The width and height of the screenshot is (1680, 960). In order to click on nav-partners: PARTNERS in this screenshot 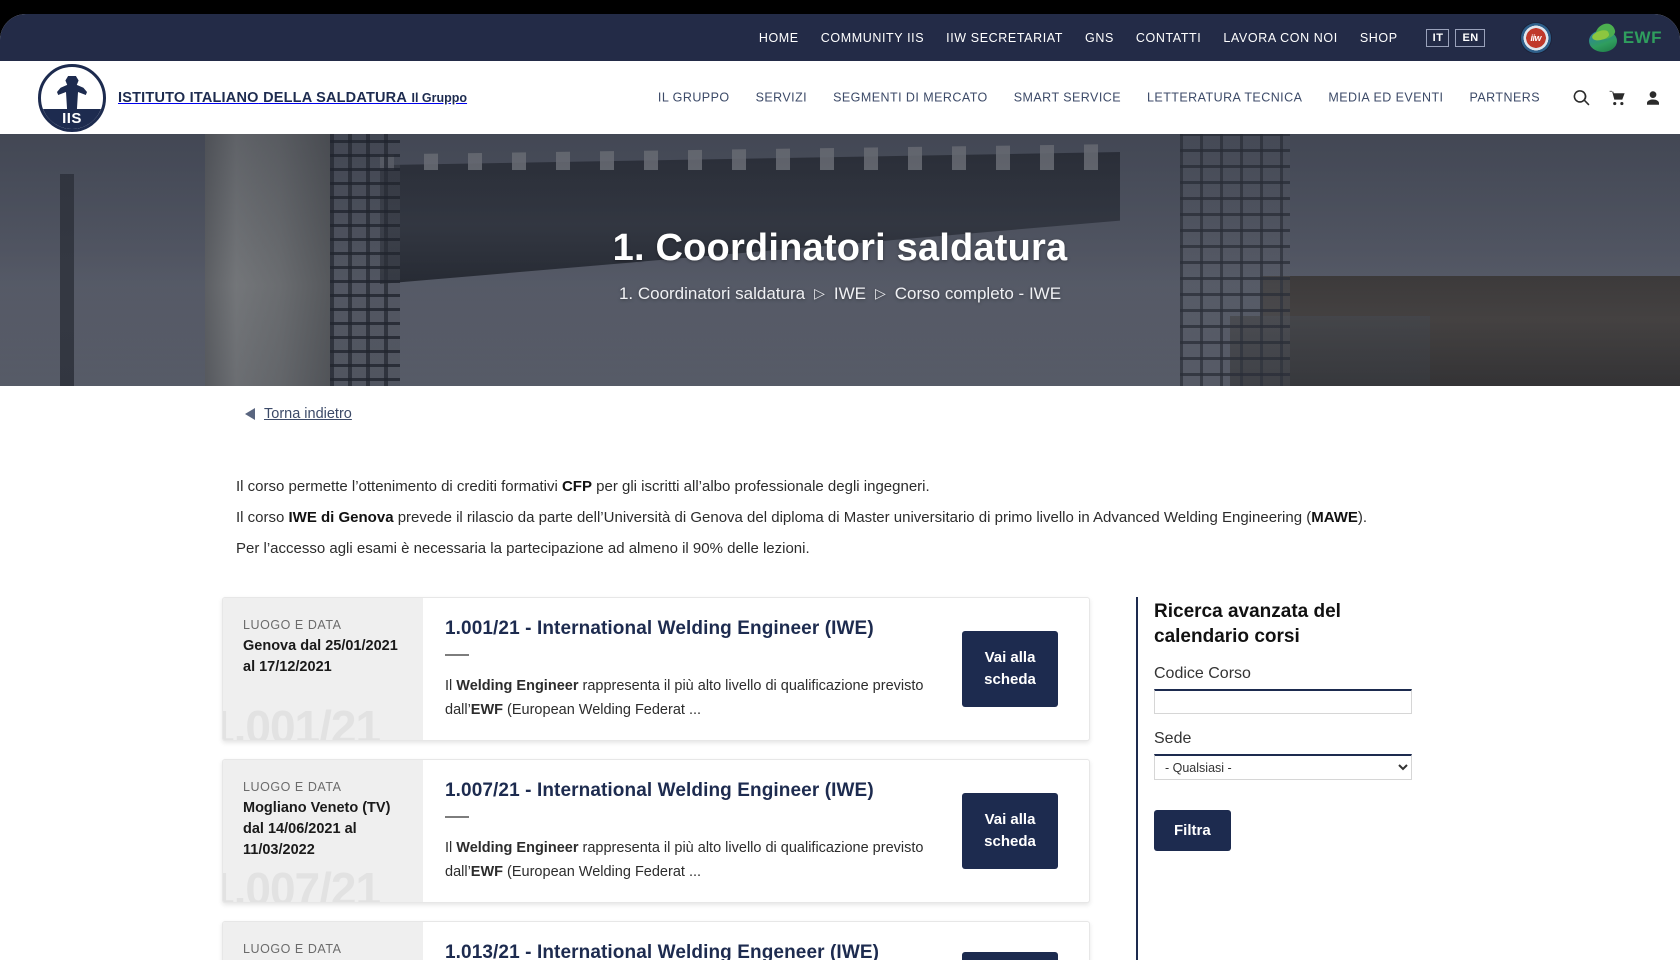, I will do `click(1504, 98)`.